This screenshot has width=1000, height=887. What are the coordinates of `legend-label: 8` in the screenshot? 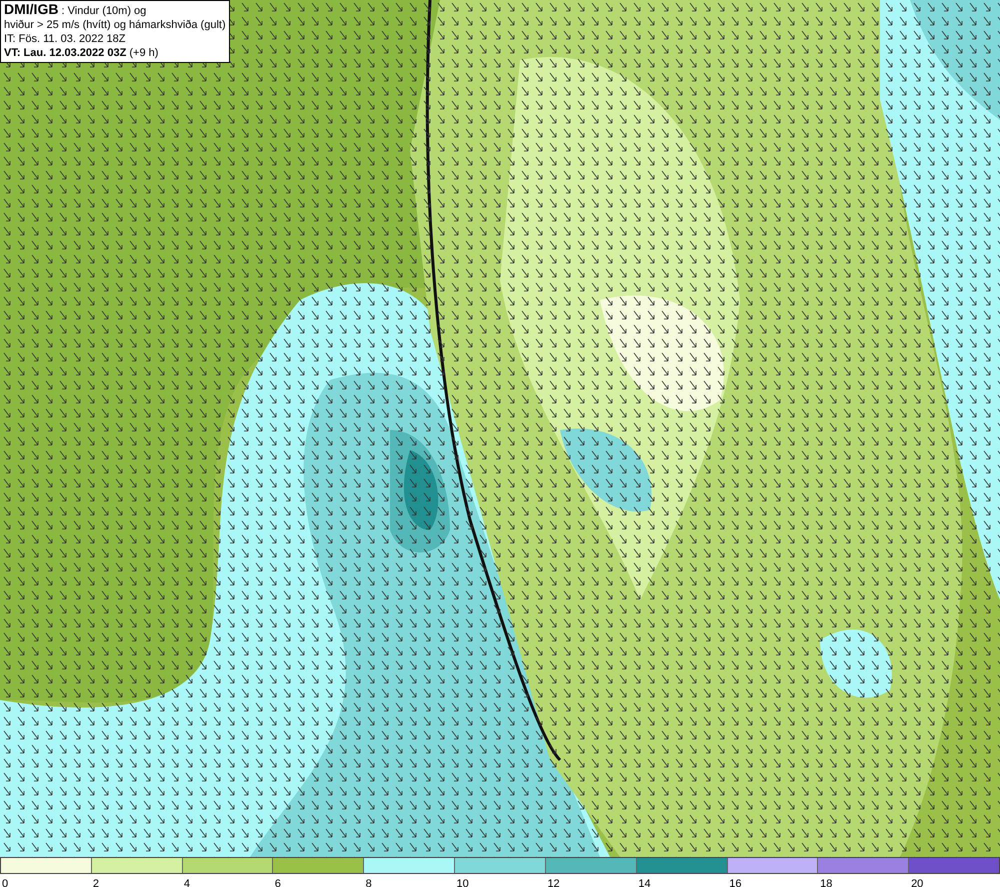 It's located at (369, 882).